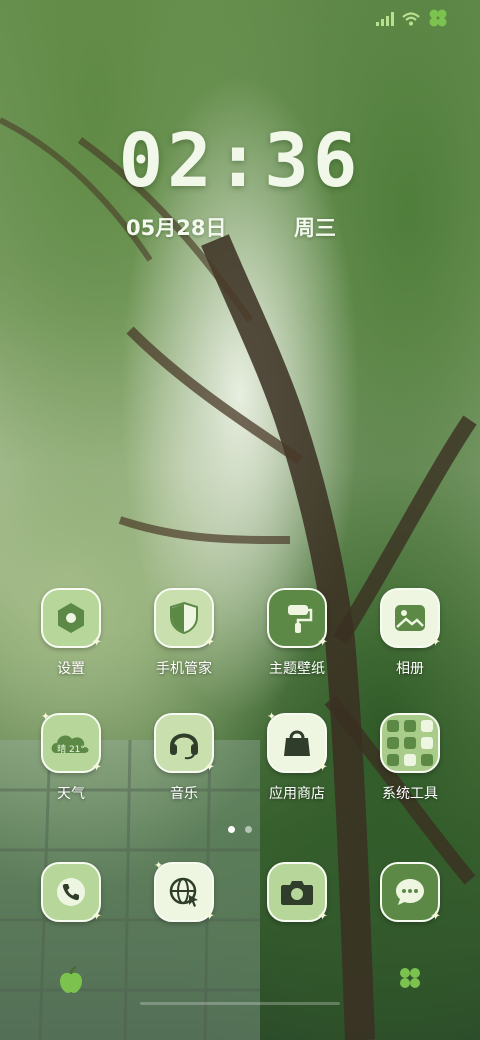 The width and height of the screenshot is (480, 1040). I want to click on app-settings: ✦ 设置, so click(71, 633).